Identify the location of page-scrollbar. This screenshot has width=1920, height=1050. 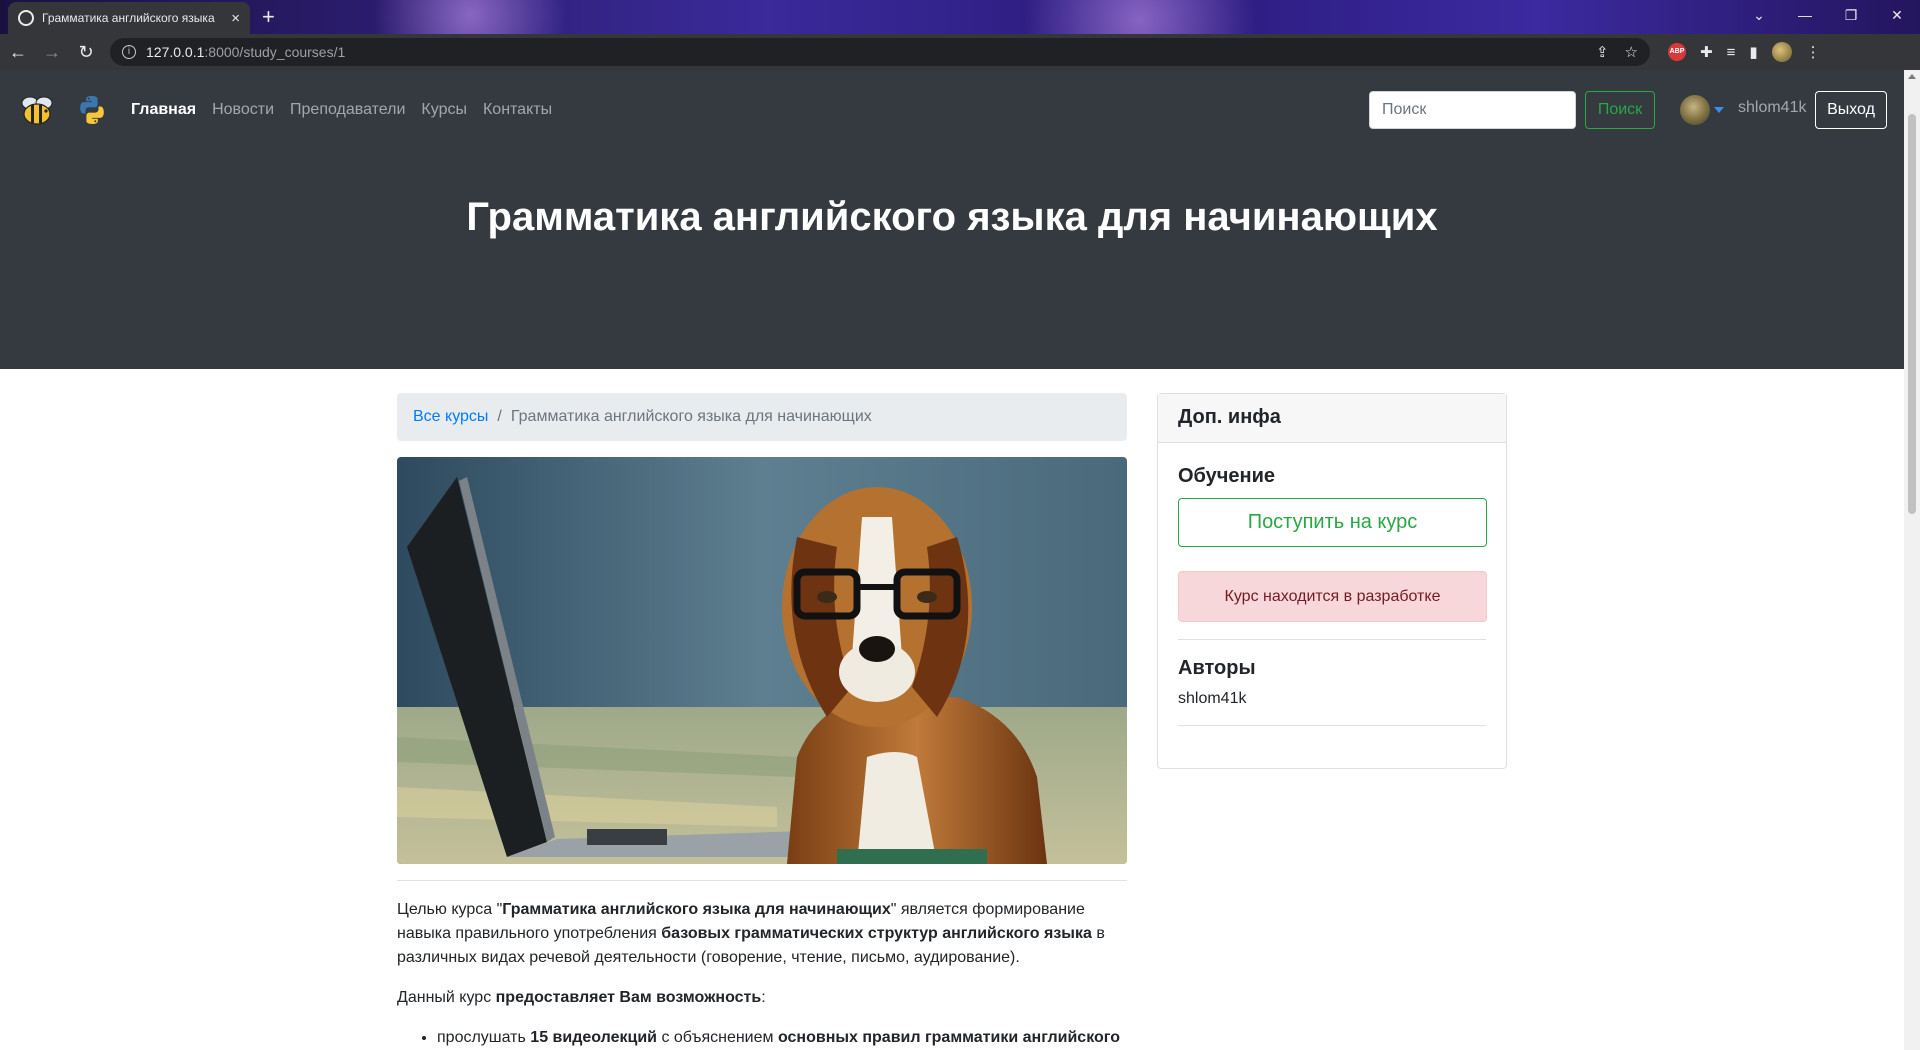
(1912, 560).